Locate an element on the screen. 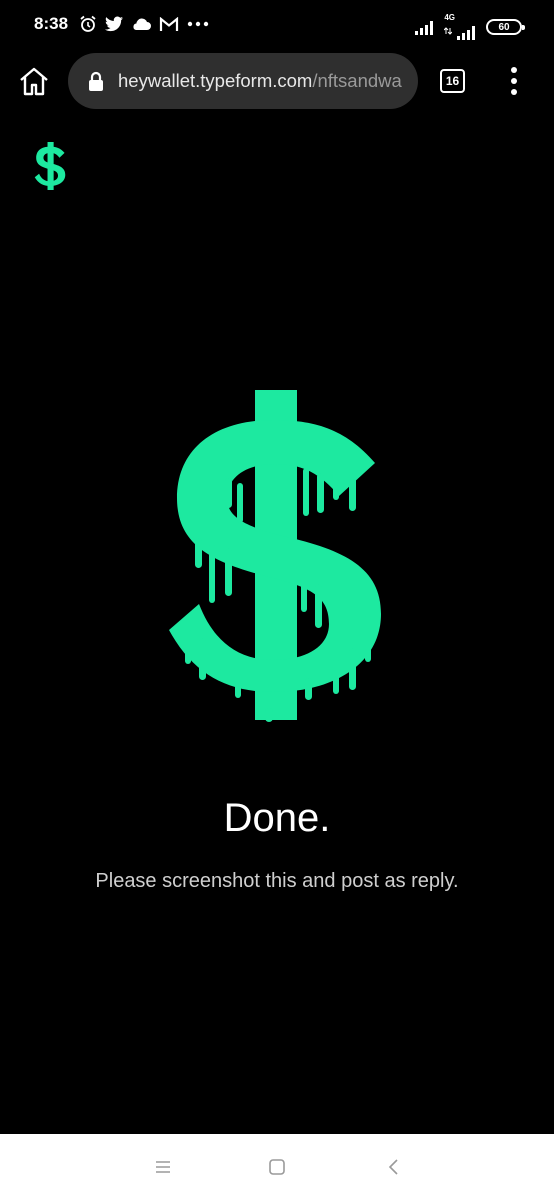 The width and height of the screenshot is (554, 1200). dripping-dollar-icon is located at coordinates (275, 556).